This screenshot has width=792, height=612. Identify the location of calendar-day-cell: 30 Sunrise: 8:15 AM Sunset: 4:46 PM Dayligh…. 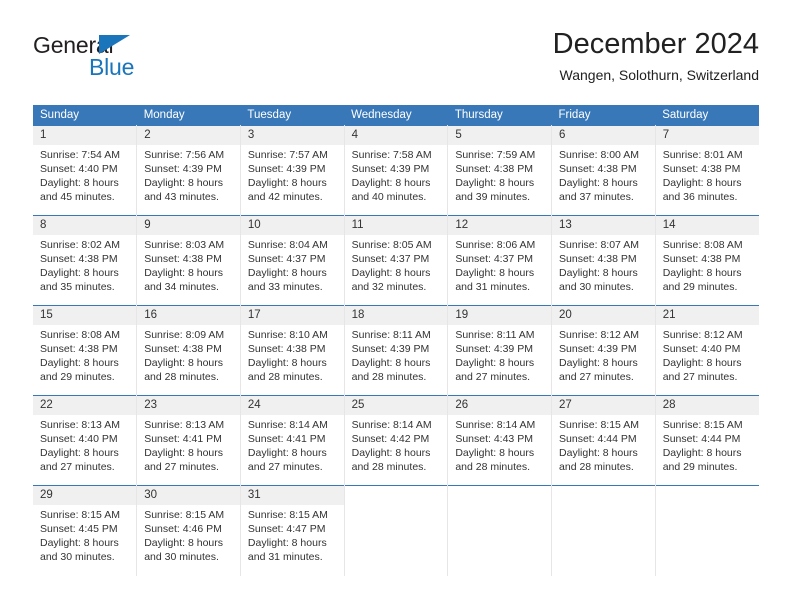
(188, 530).